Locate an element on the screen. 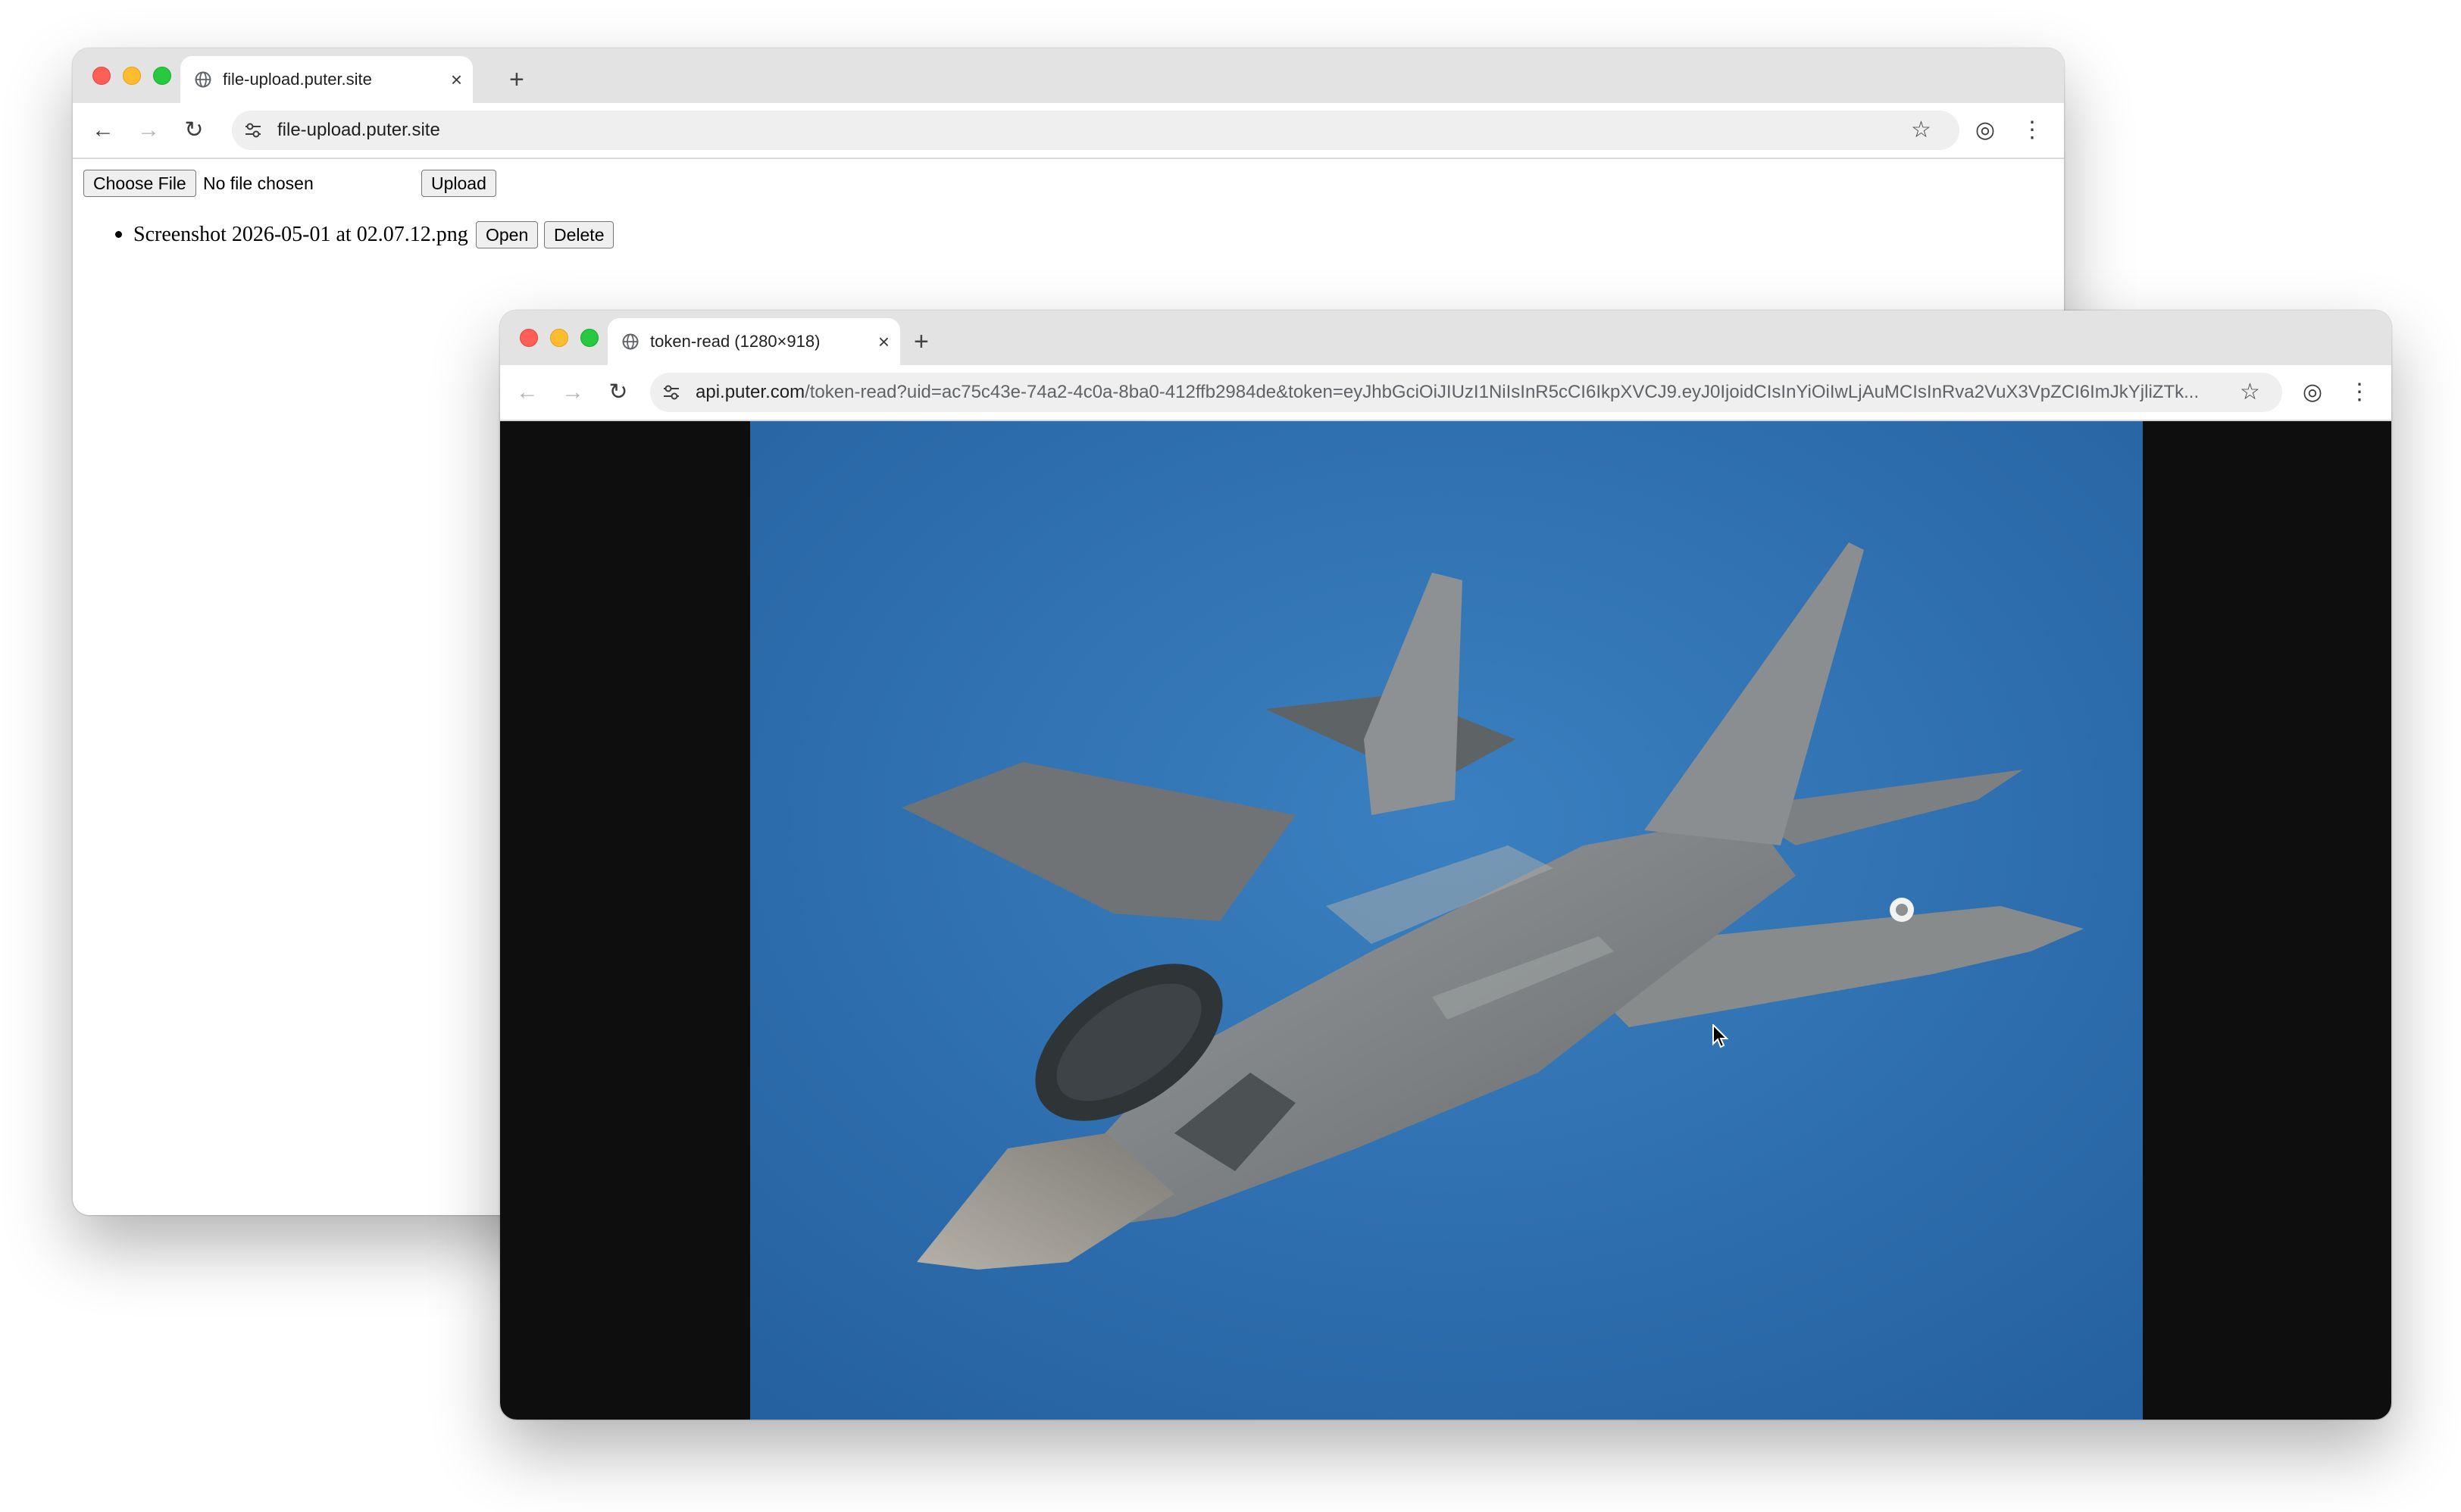 The height and width of the screenshot is (1512, 2461). delete-file-button: Delete is located at coordinates (579, 234).